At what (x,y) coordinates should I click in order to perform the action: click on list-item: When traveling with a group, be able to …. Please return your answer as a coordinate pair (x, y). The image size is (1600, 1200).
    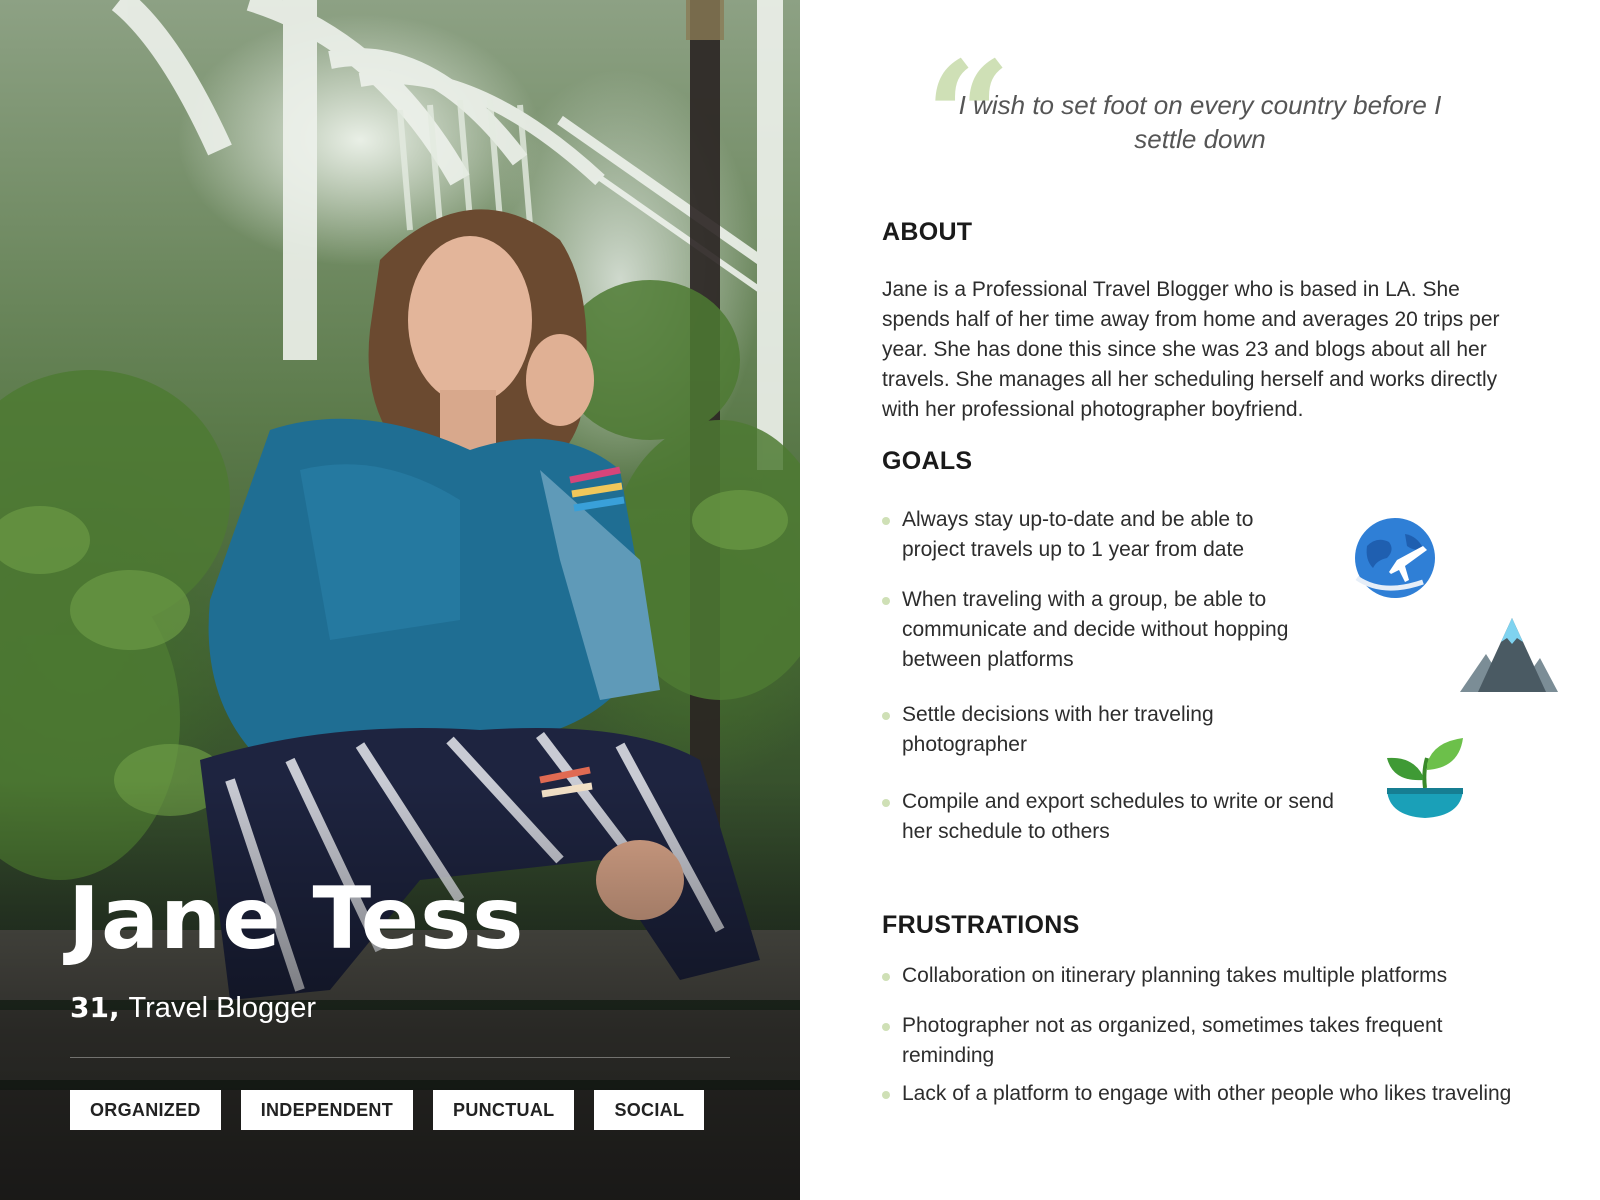
    Looking at the image, I should click on (1102, 630).